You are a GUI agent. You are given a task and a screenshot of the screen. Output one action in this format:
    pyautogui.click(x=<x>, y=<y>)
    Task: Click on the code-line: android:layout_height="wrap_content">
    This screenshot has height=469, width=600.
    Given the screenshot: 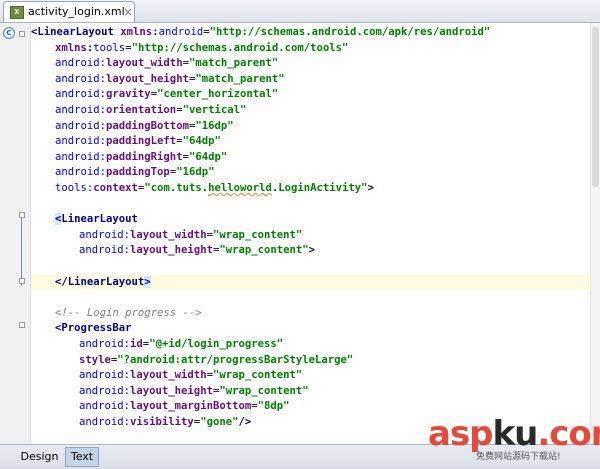 What is the action you would take?
    pyautogui.click(x=197, y=250)
    